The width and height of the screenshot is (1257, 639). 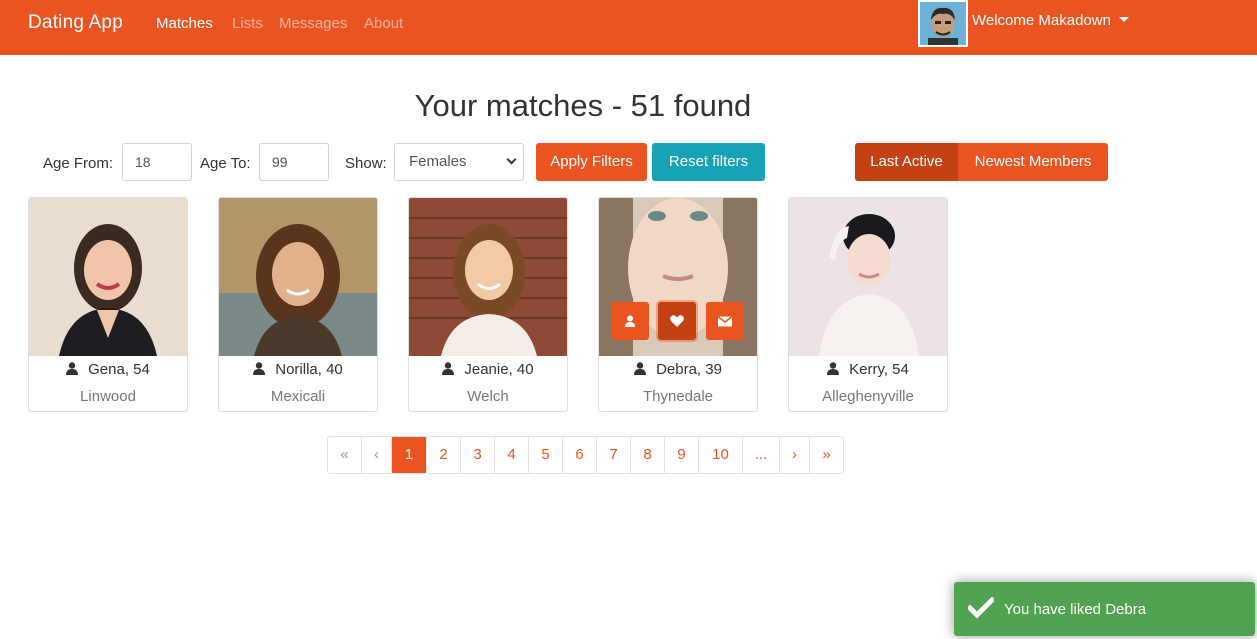 I want to click on page-8-button: 8, so click(x=647, y=455).